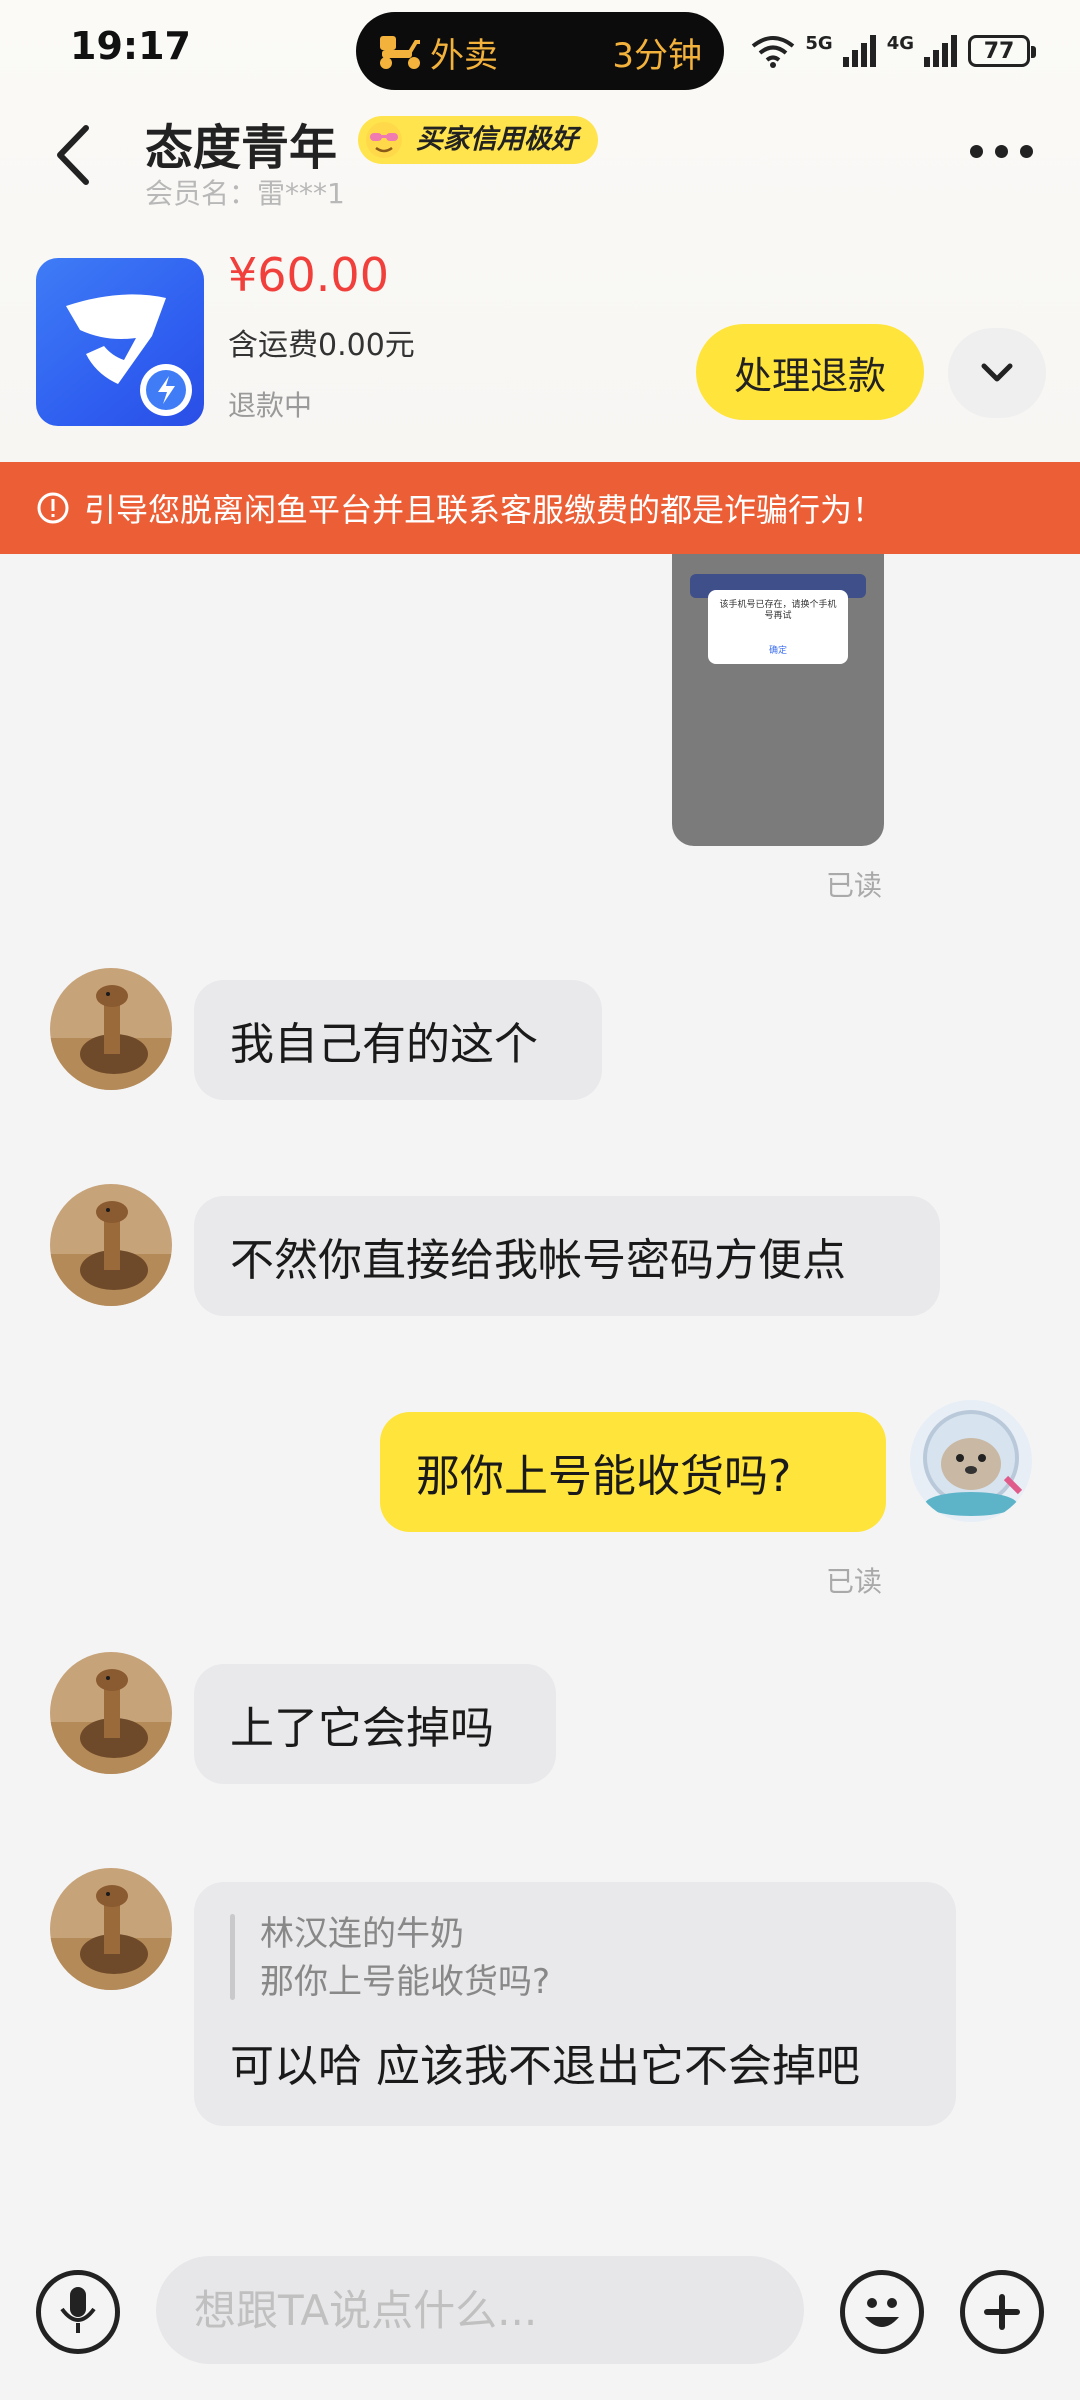 This screenshot has width=1080, height=2400. What do you see at coordinates (480, 2310) in the screenshot?
I see `message-input` at bounding box center [480, 2310].